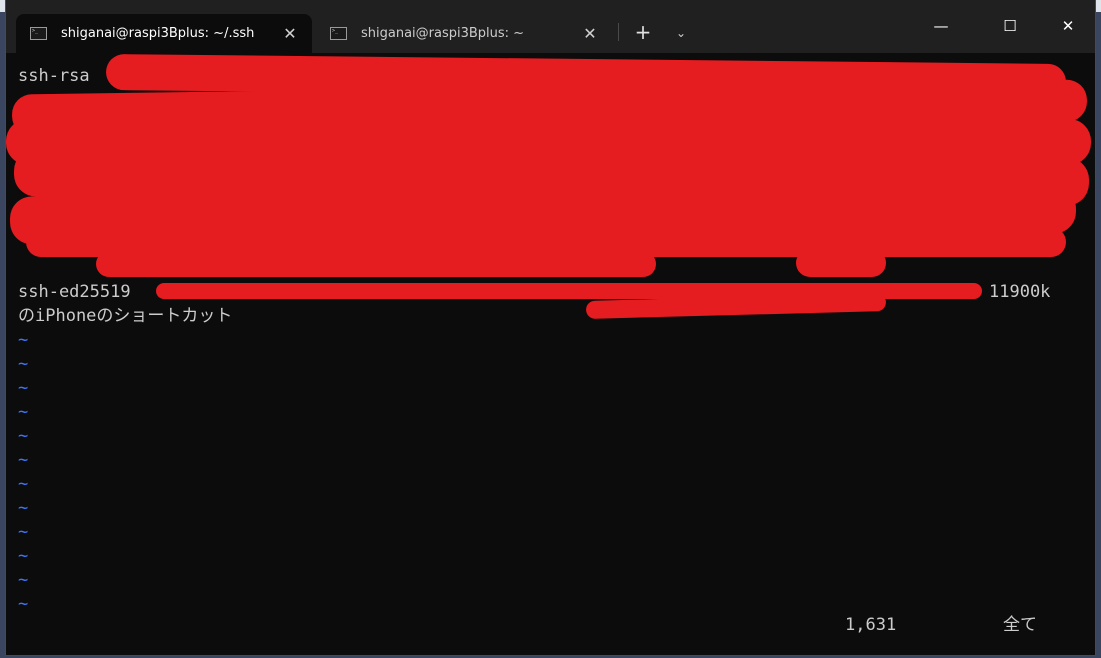  I want to click on terminal-line-ssh-rsa: ssh-rsa, so click(54, 76).